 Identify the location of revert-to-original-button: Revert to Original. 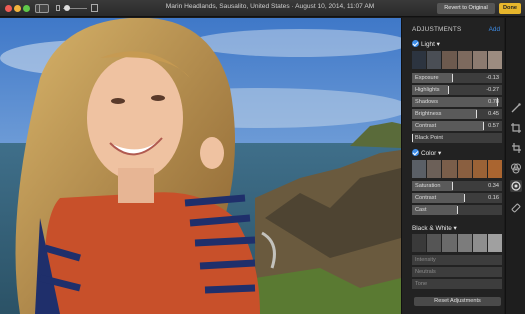
(466, 8).